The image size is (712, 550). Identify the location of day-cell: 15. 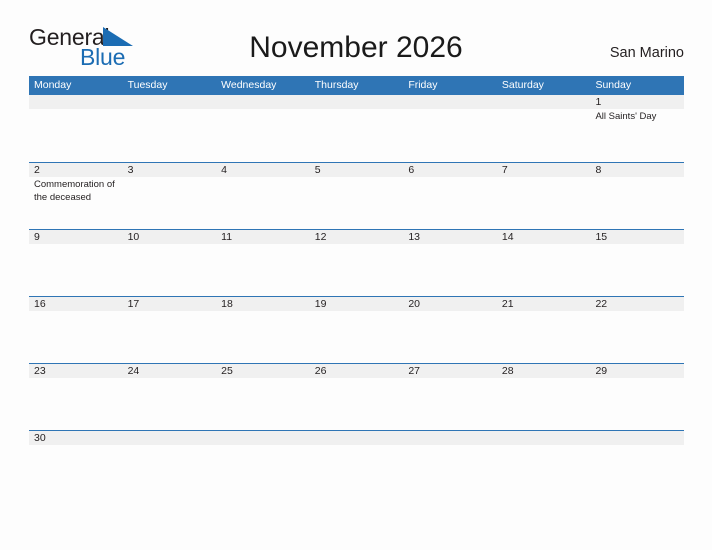
(637, 263).